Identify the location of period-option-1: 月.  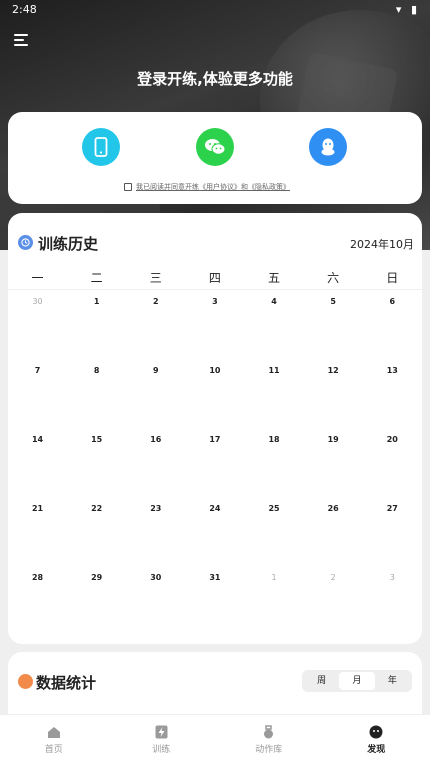
(357, 681).